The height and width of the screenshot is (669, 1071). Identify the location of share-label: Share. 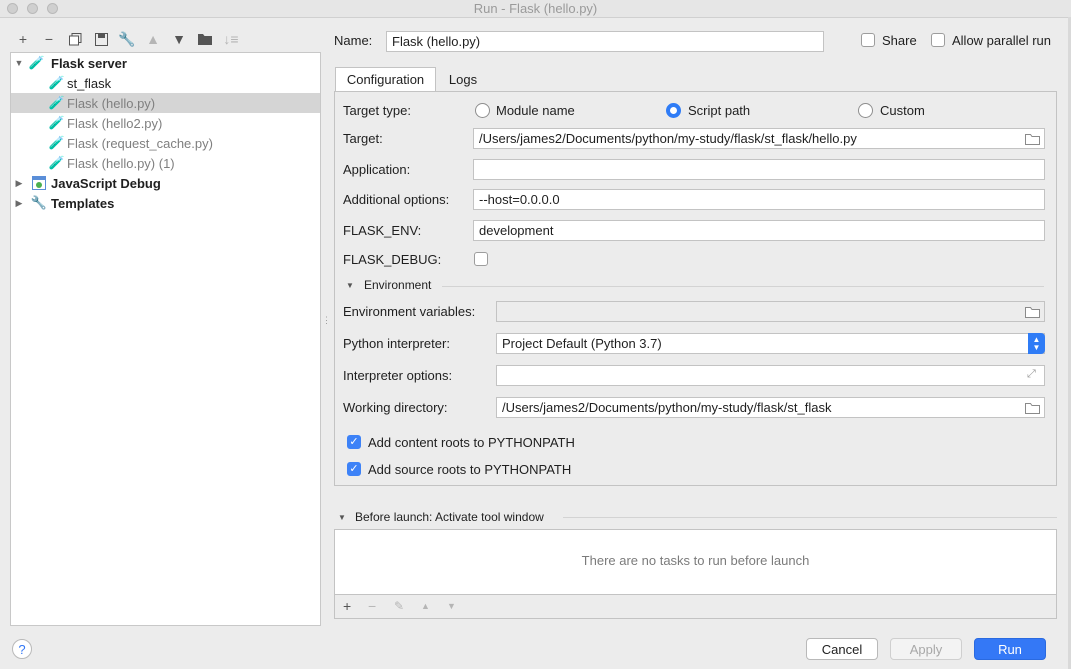
(899, 40).